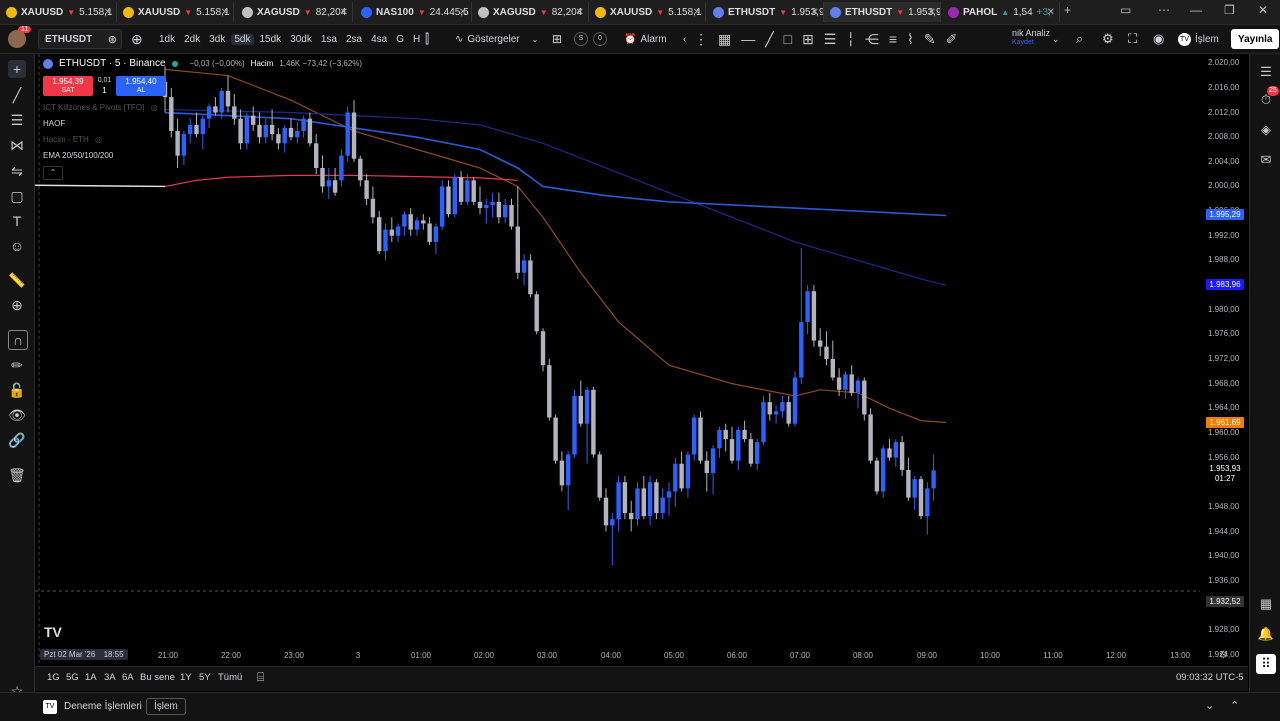 The width and height of the screenshot is (1280, 721). Describe the element at coordinates (724, 39) in the screenshot. I see `table-icon: ▦` at that location.